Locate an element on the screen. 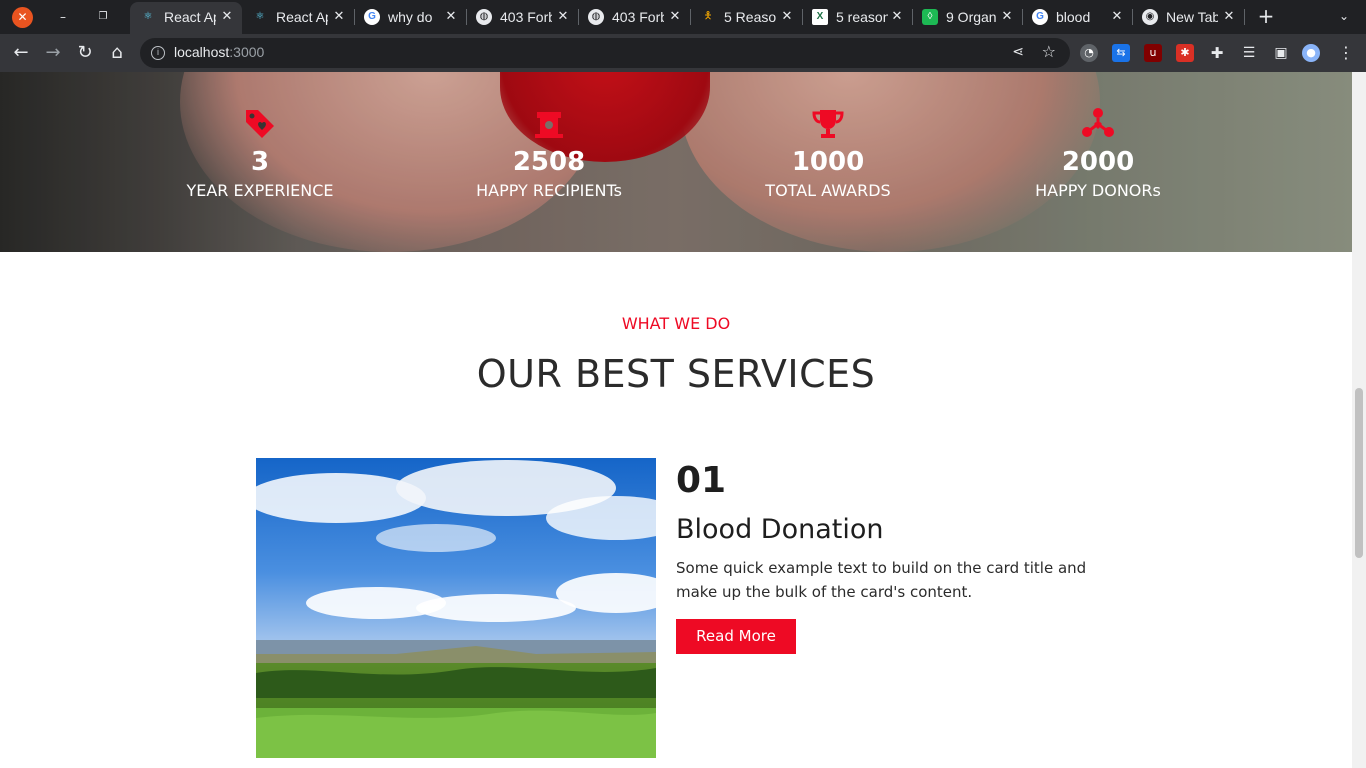  tab-title: blood is located at coordinates (1073, 17).